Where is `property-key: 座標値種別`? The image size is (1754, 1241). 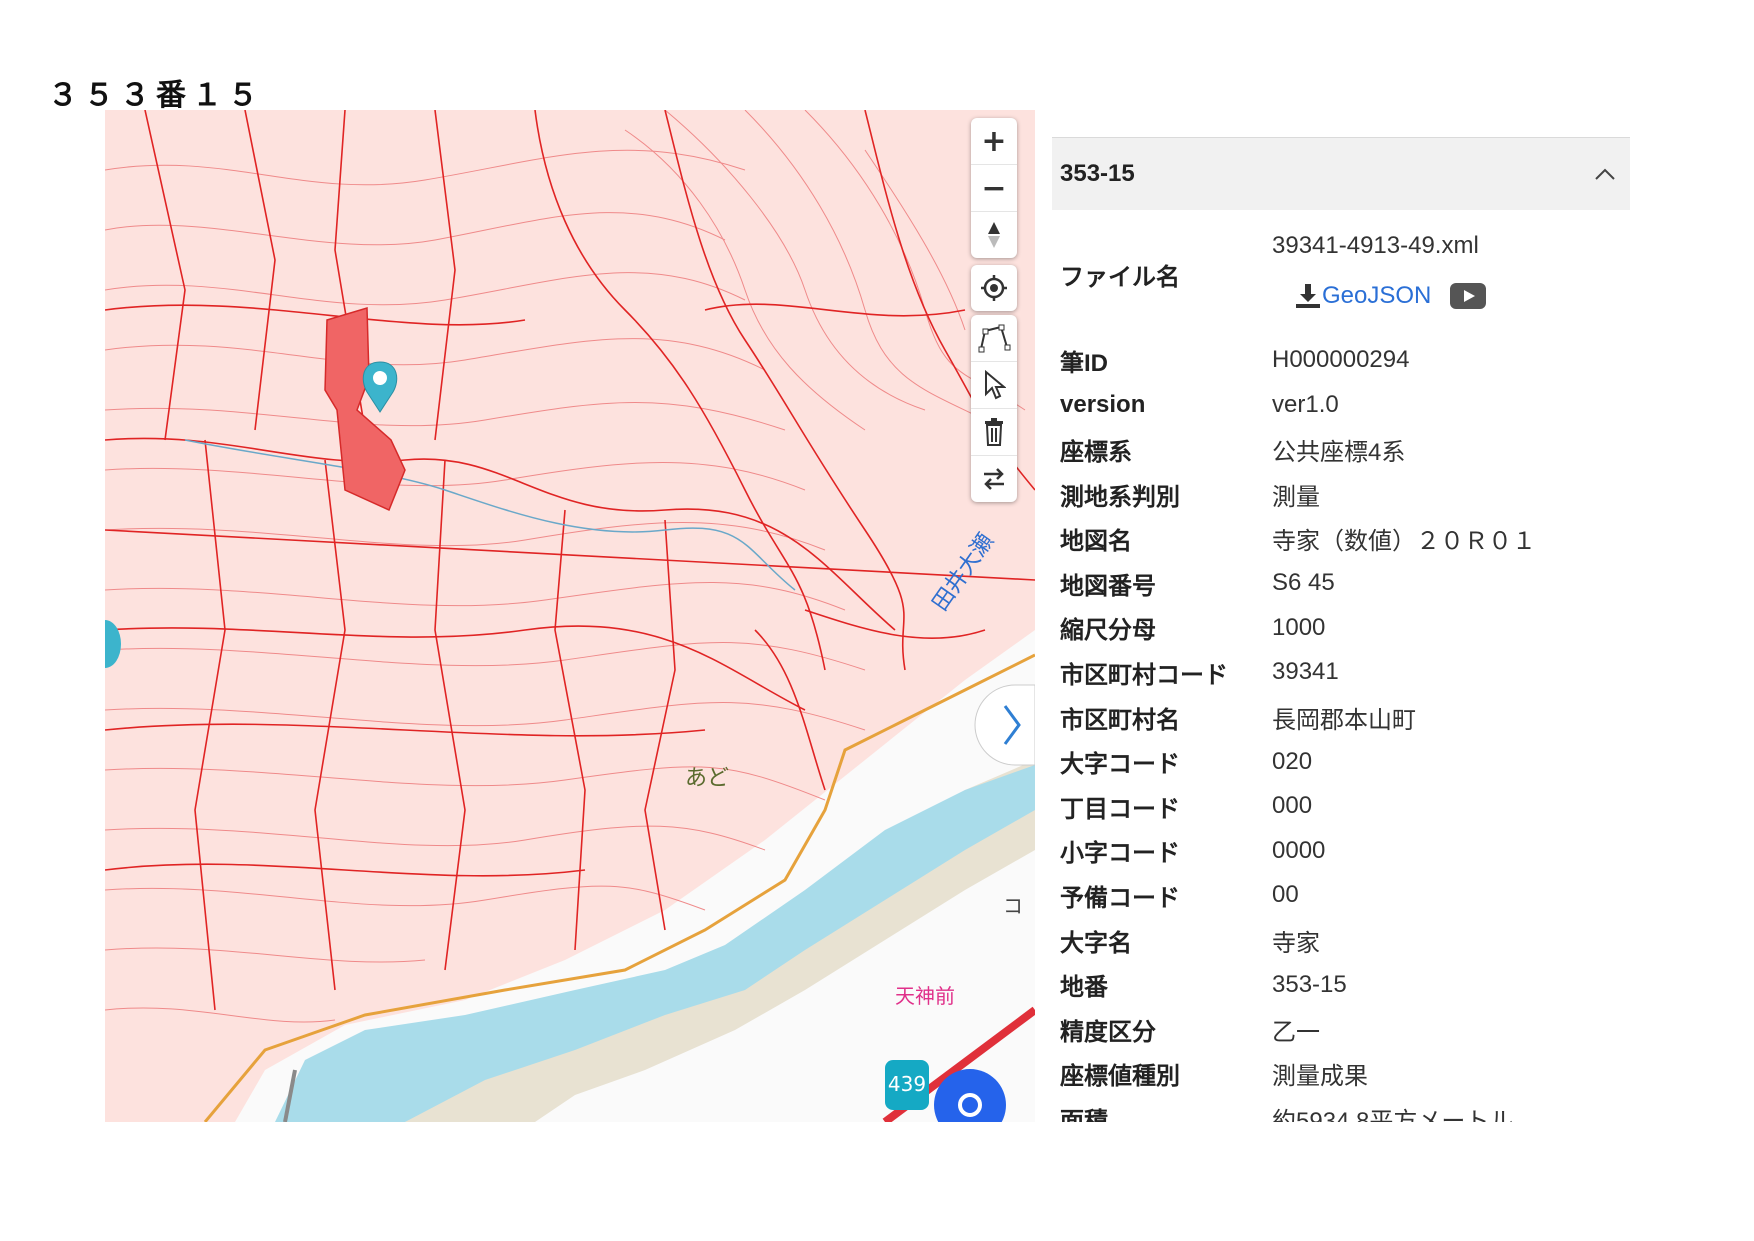 property-key: 座標値種別 is located at coordinates (1120, 1077).